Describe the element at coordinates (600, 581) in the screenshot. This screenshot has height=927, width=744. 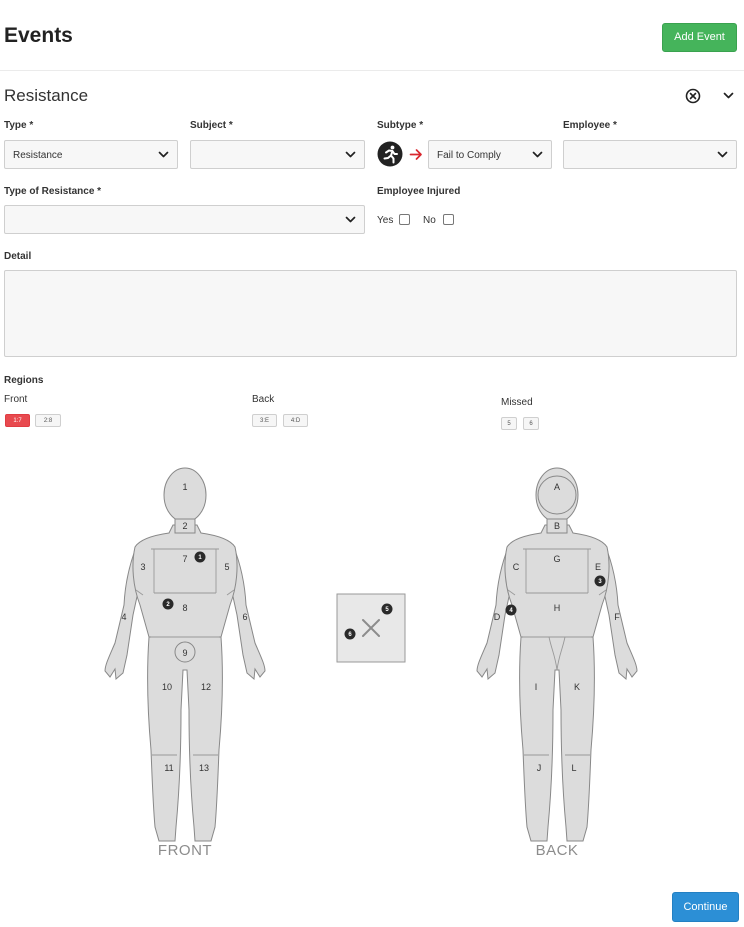
I see `marker-3: 3` at that location.